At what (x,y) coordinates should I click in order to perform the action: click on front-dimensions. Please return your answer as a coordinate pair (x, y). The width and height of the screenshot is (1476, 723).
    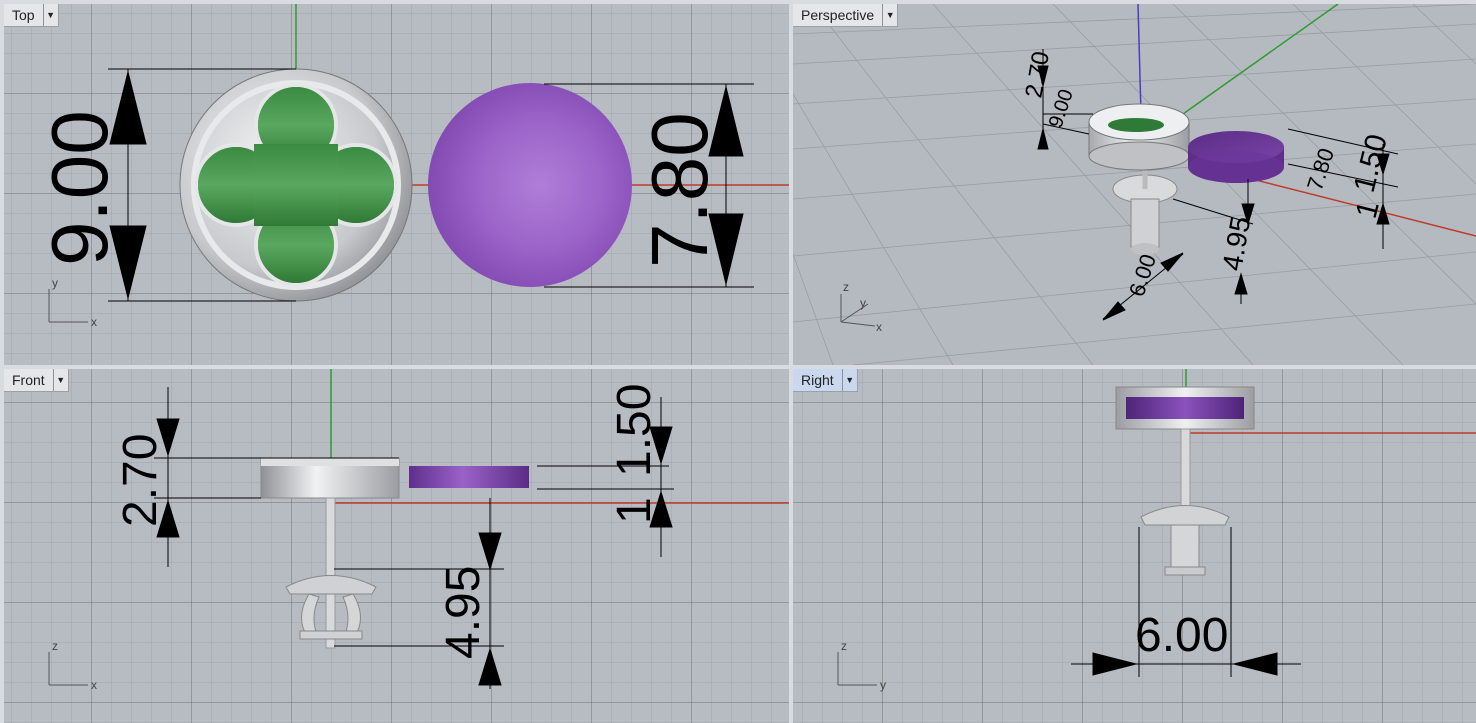
    Looking at the image, I should click on (414, 538).